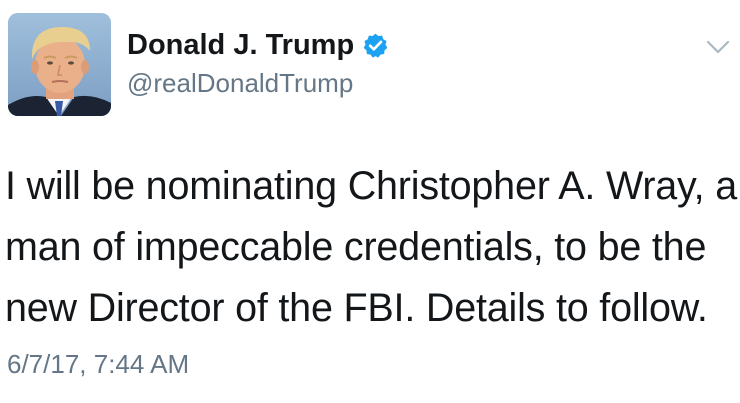 This screenshot has width=740, height=403. Describe the element at coordinates (375, 45) in the screenshot. I see `verified-badge-icon` at that location.